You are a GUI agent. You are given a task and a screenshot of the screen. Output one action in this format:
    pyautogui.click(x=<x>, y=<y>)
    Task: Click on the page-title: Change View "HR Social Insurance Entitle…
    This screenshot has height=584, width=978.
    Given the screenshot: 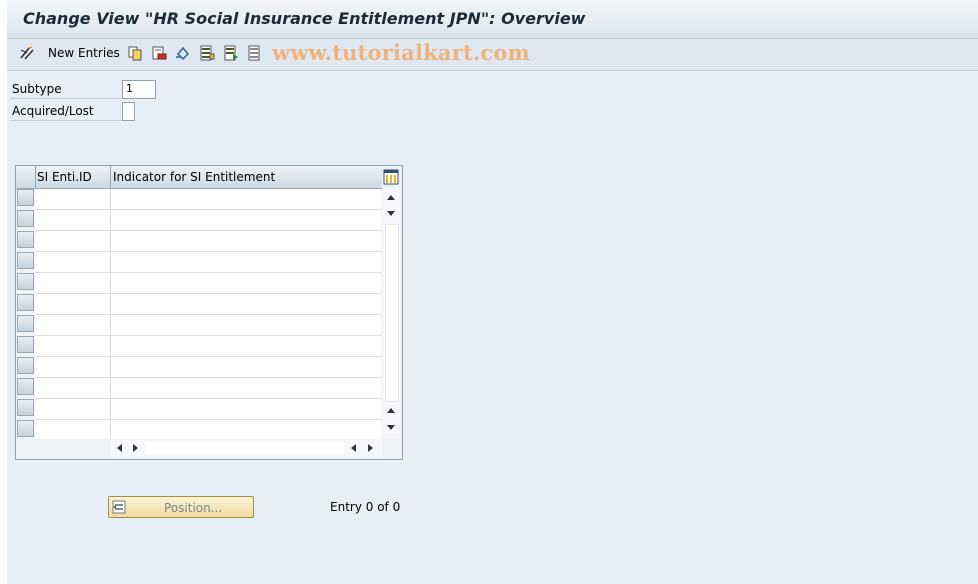 What is the action you would take?
    pyautogui.click(x=304, y=18)
    